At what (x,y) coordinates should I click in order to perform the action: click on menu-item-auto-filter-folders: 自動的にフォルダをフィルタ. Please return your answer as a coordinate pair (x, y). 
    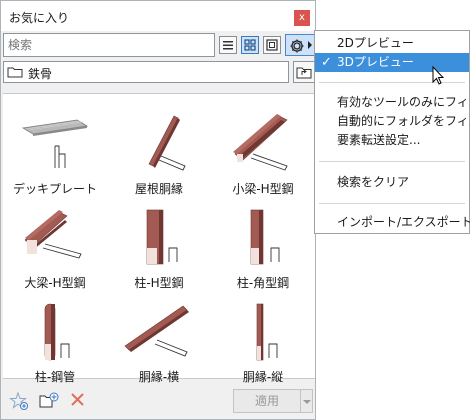
    Looking at the image, I should click on (392, 121).